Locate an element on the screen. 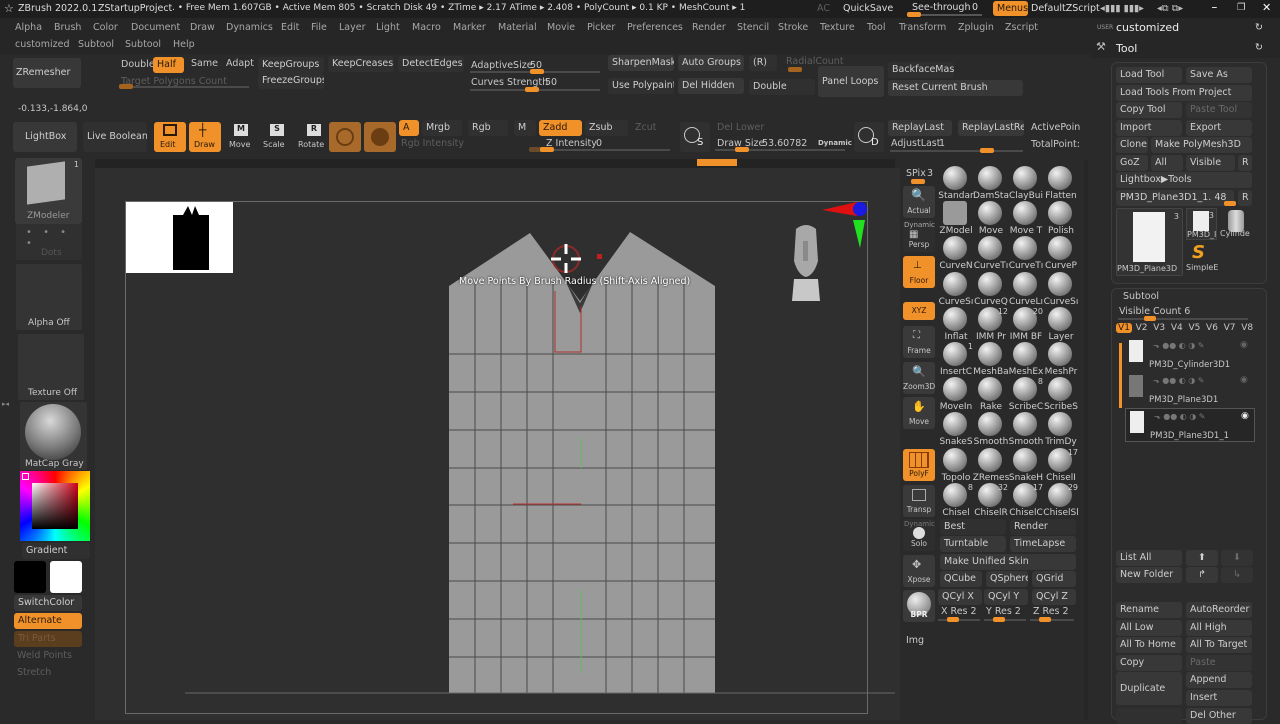 This screenshot has width=1280, height=724. seethrough-knob is located at coordinates (914, 14).